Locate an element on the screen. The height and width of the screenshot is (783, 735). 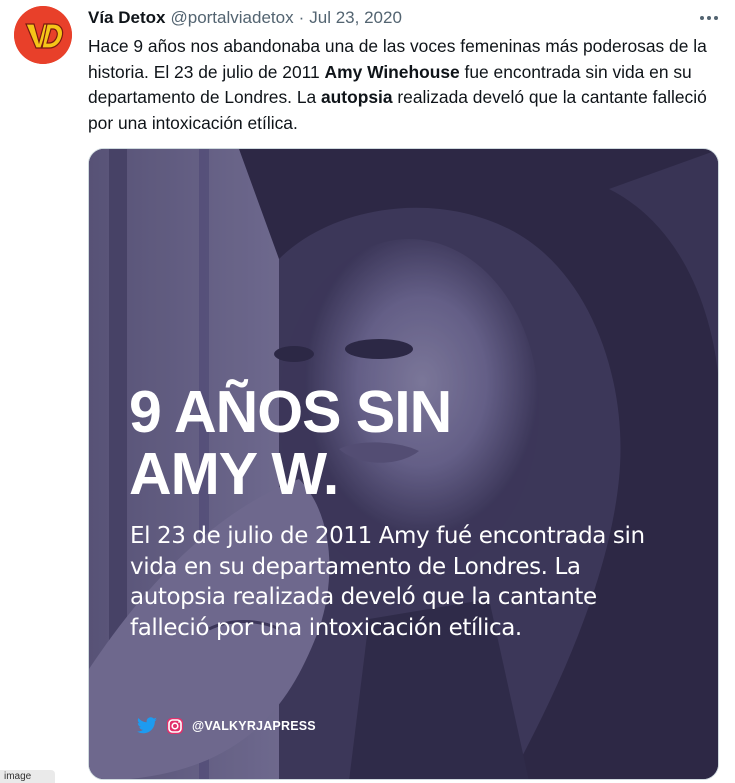
instagram-icon is located at coordinates (175, 726).